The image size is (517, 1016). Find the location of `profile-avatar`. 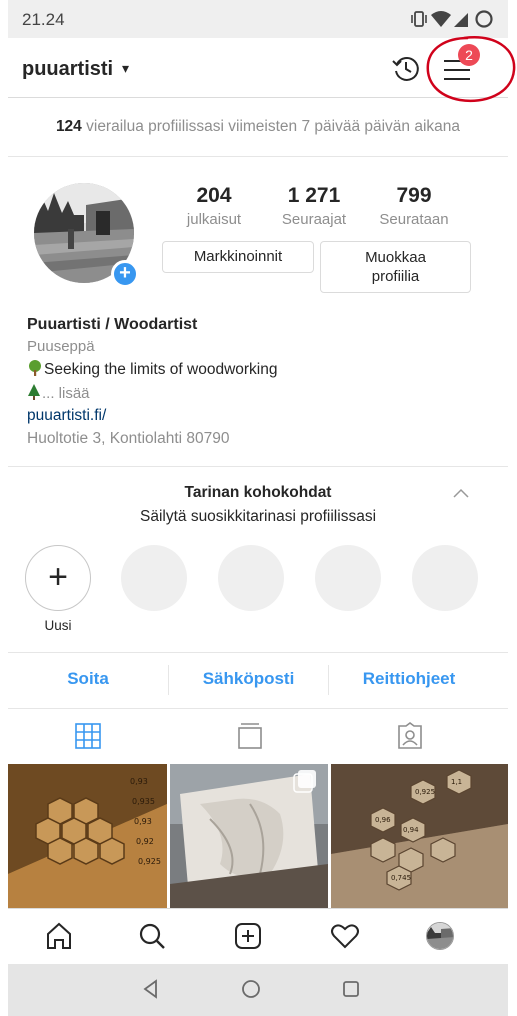

profile-avatar is located at coordinates (440, 936).